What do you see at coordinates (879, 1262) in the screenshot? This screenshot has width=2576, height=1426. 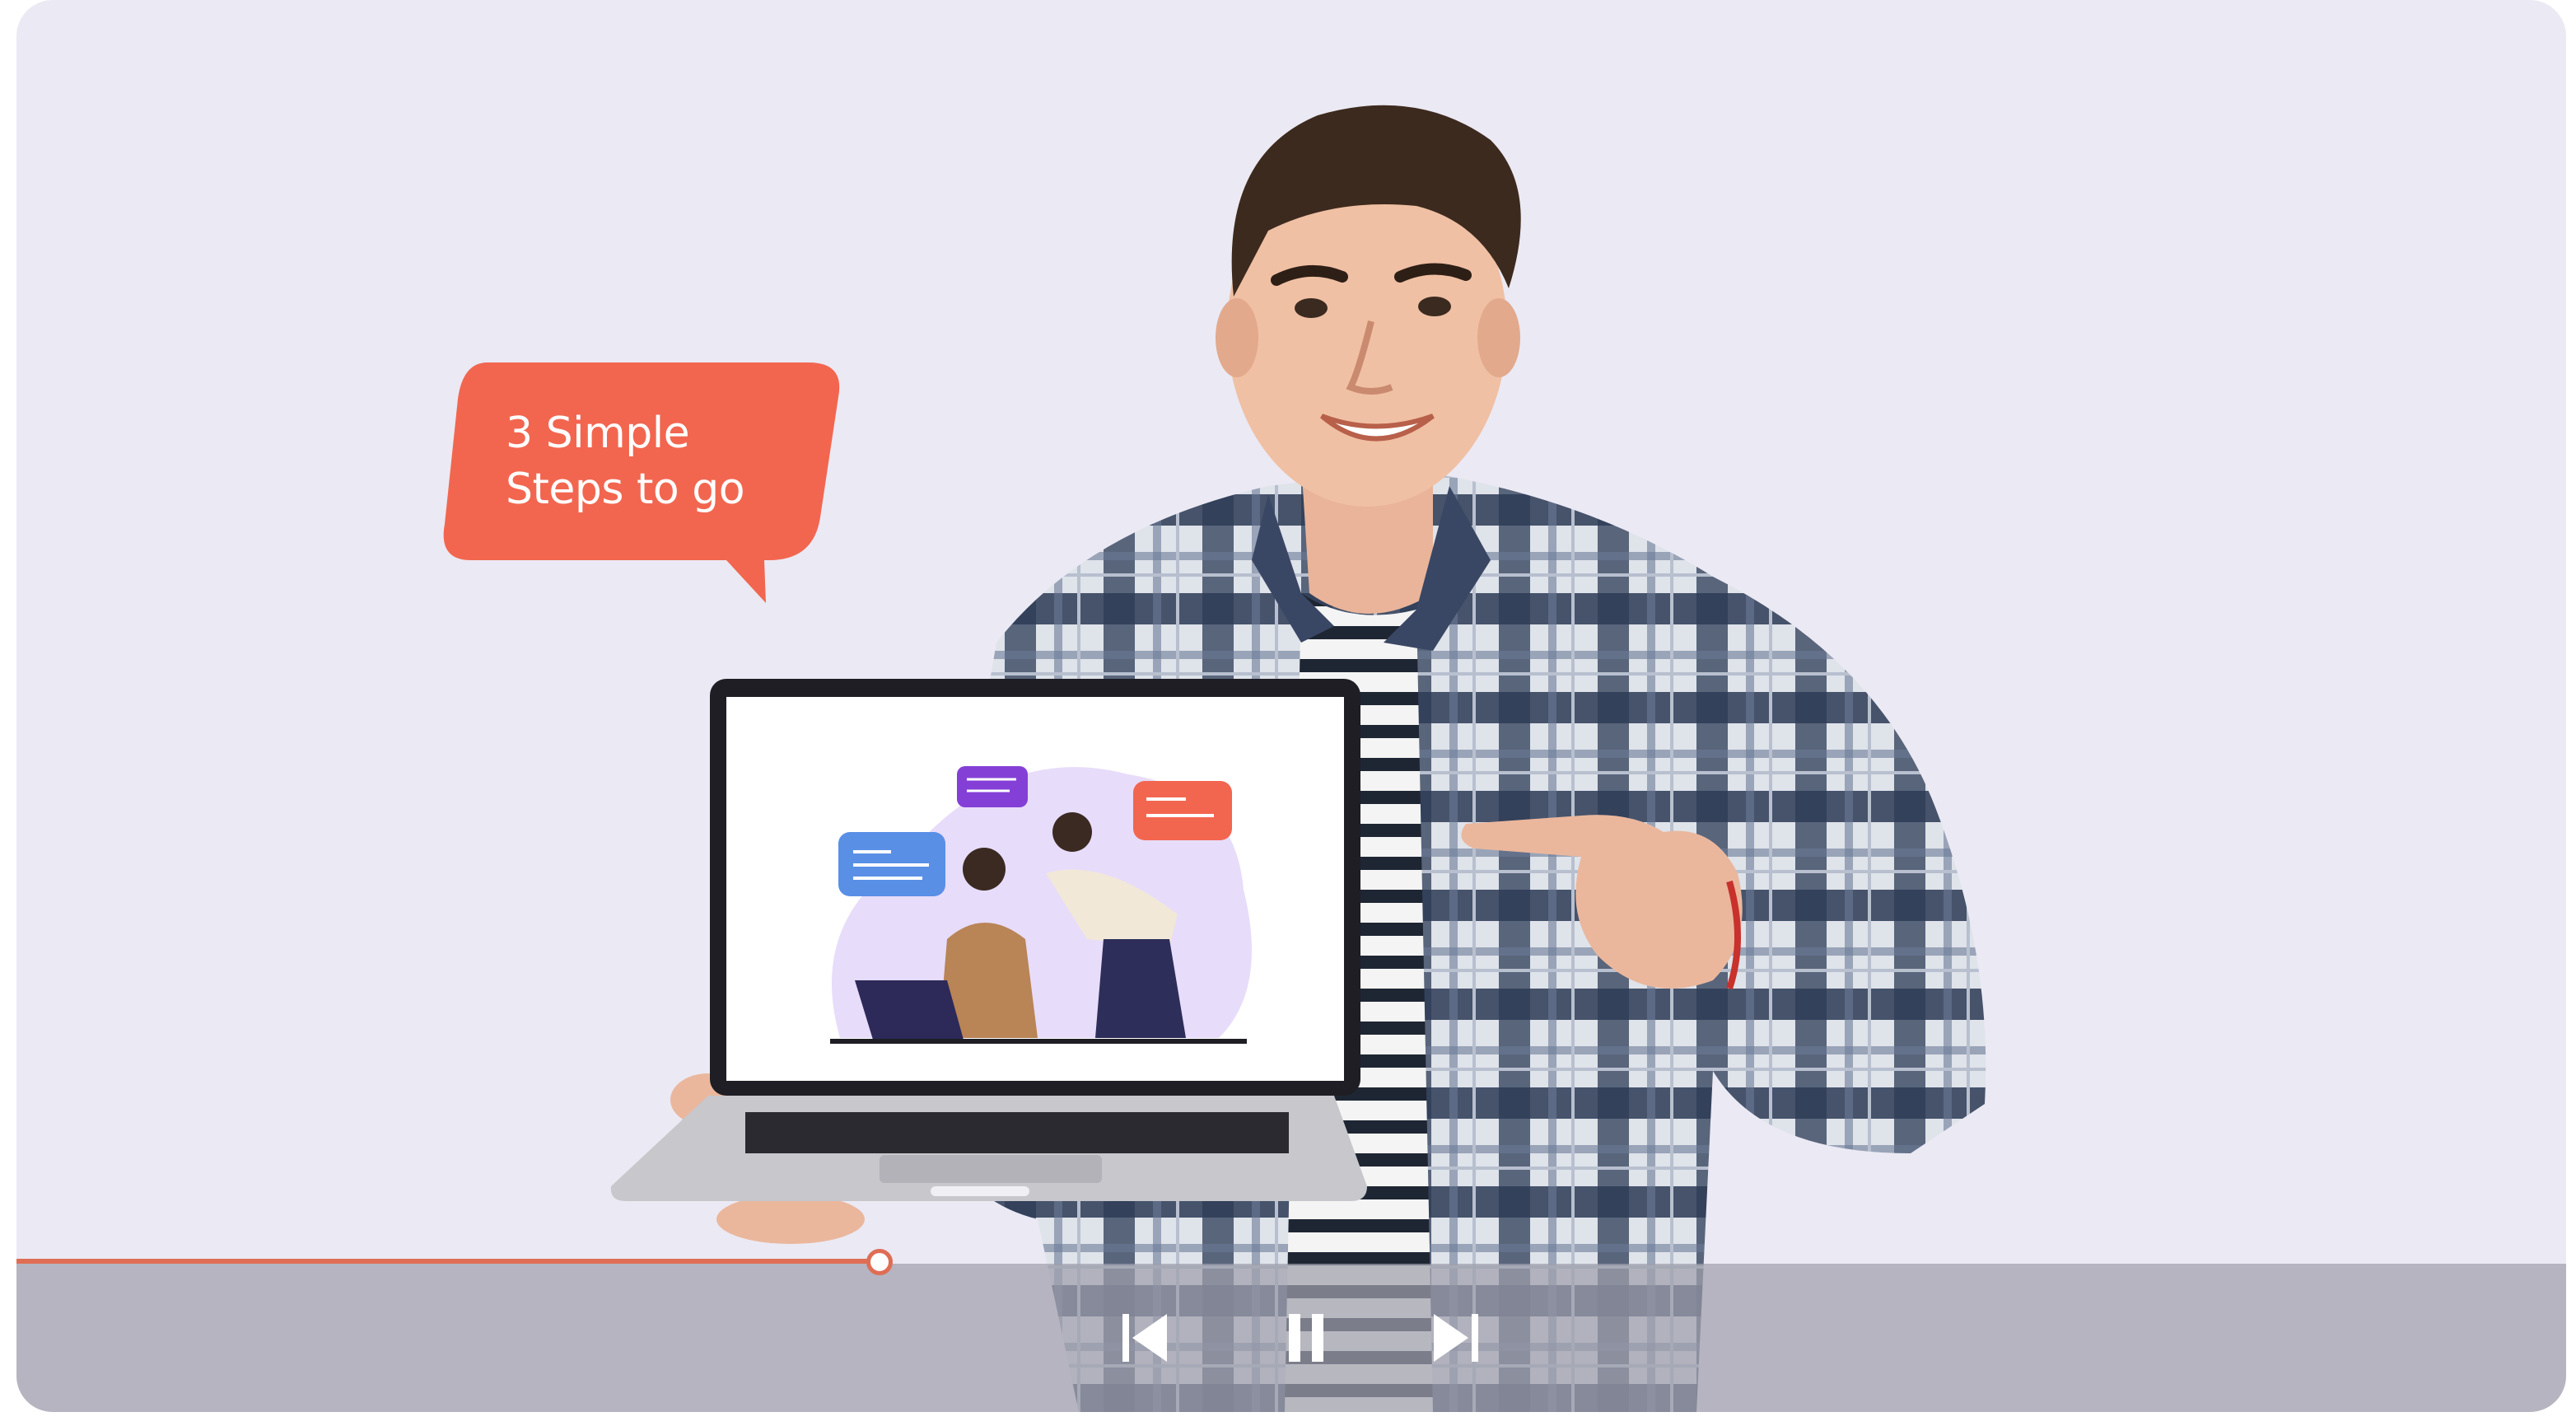 I see `progress-handle` at bounding box center [879, 1262].